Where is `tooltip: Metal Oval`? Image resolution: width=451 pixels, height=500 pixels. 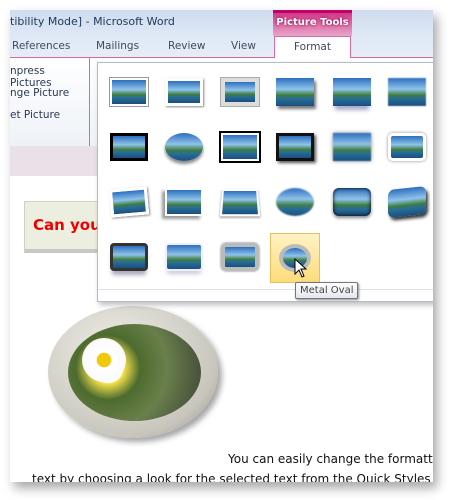
tooltip: Metal Oval is located at coordinates (327, 290).